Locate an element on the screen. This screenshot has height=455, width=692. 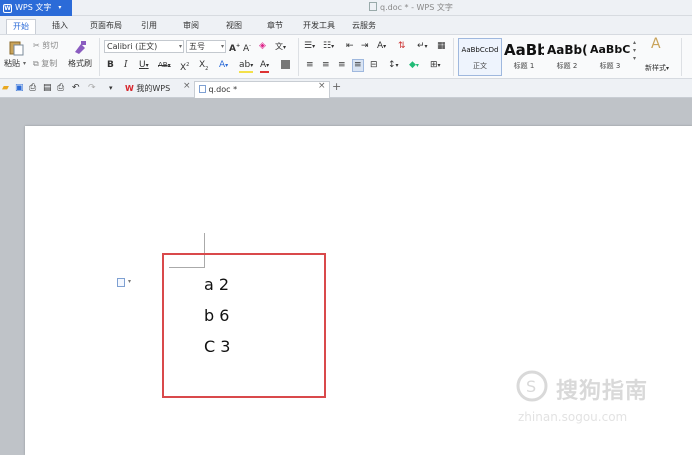
format-painter-icon is located at coordinates (80, 47).